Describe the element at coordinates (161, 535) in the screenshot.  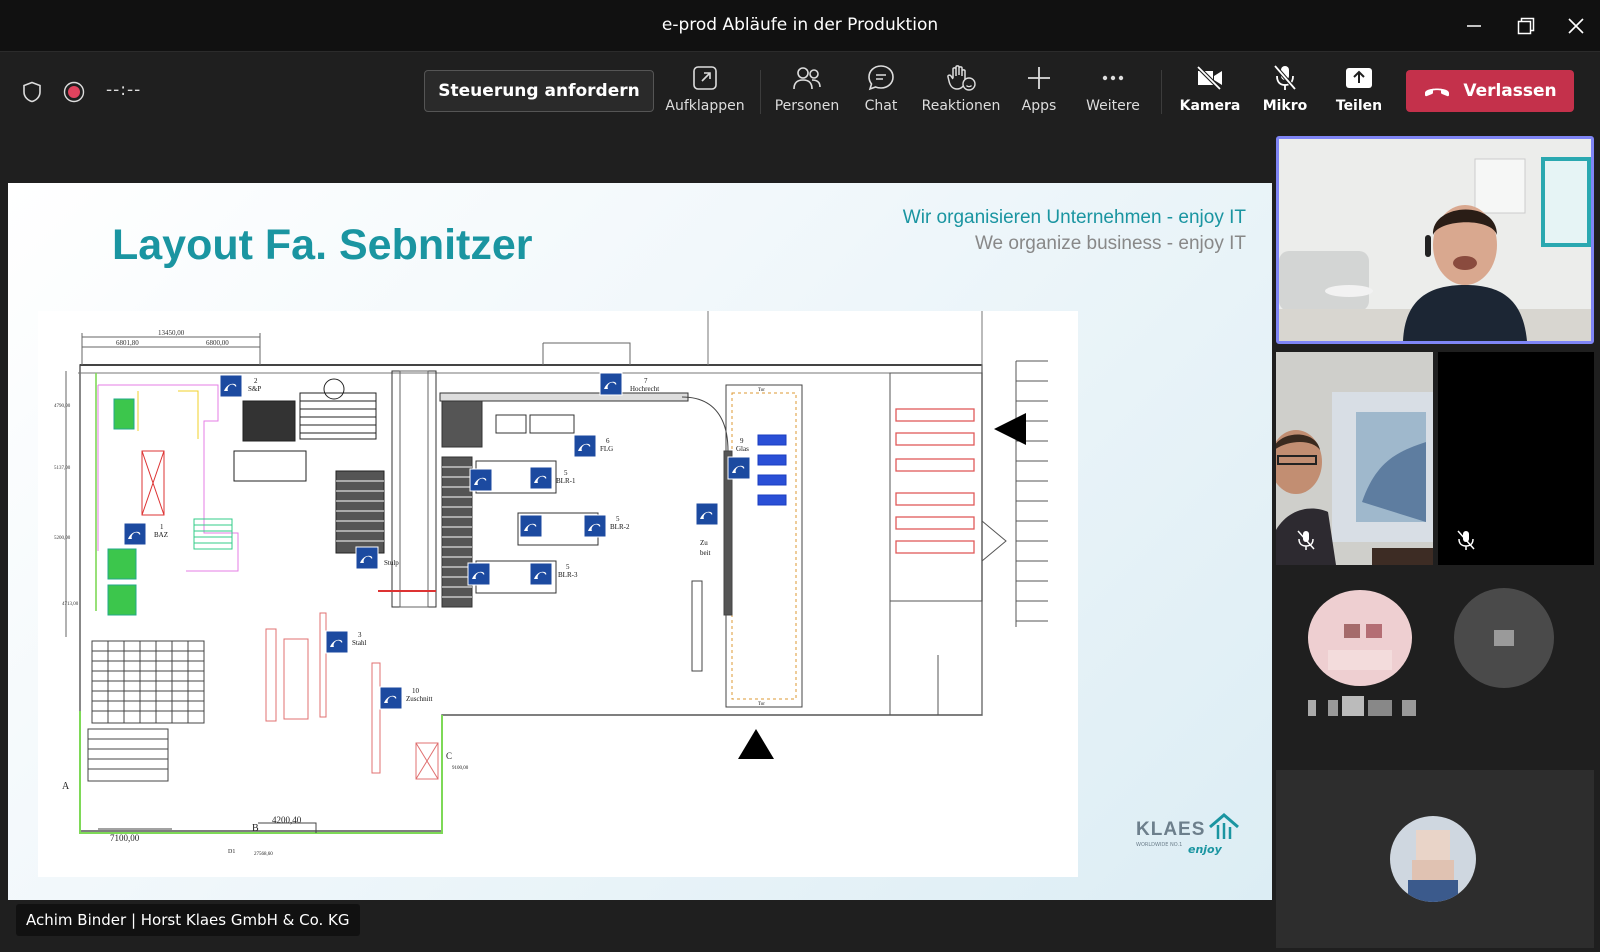
I see `station-baz-label: BAZ` at that location.